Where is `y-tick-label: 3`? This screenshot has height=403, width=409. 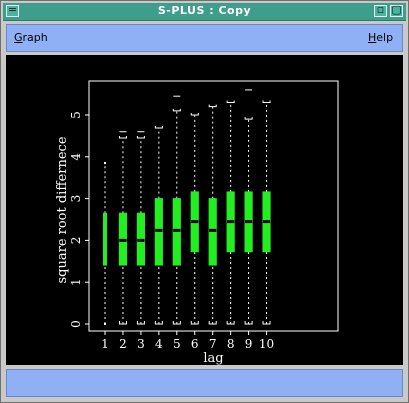
y-tick-label: 3 is located at coordinates (76, 199).